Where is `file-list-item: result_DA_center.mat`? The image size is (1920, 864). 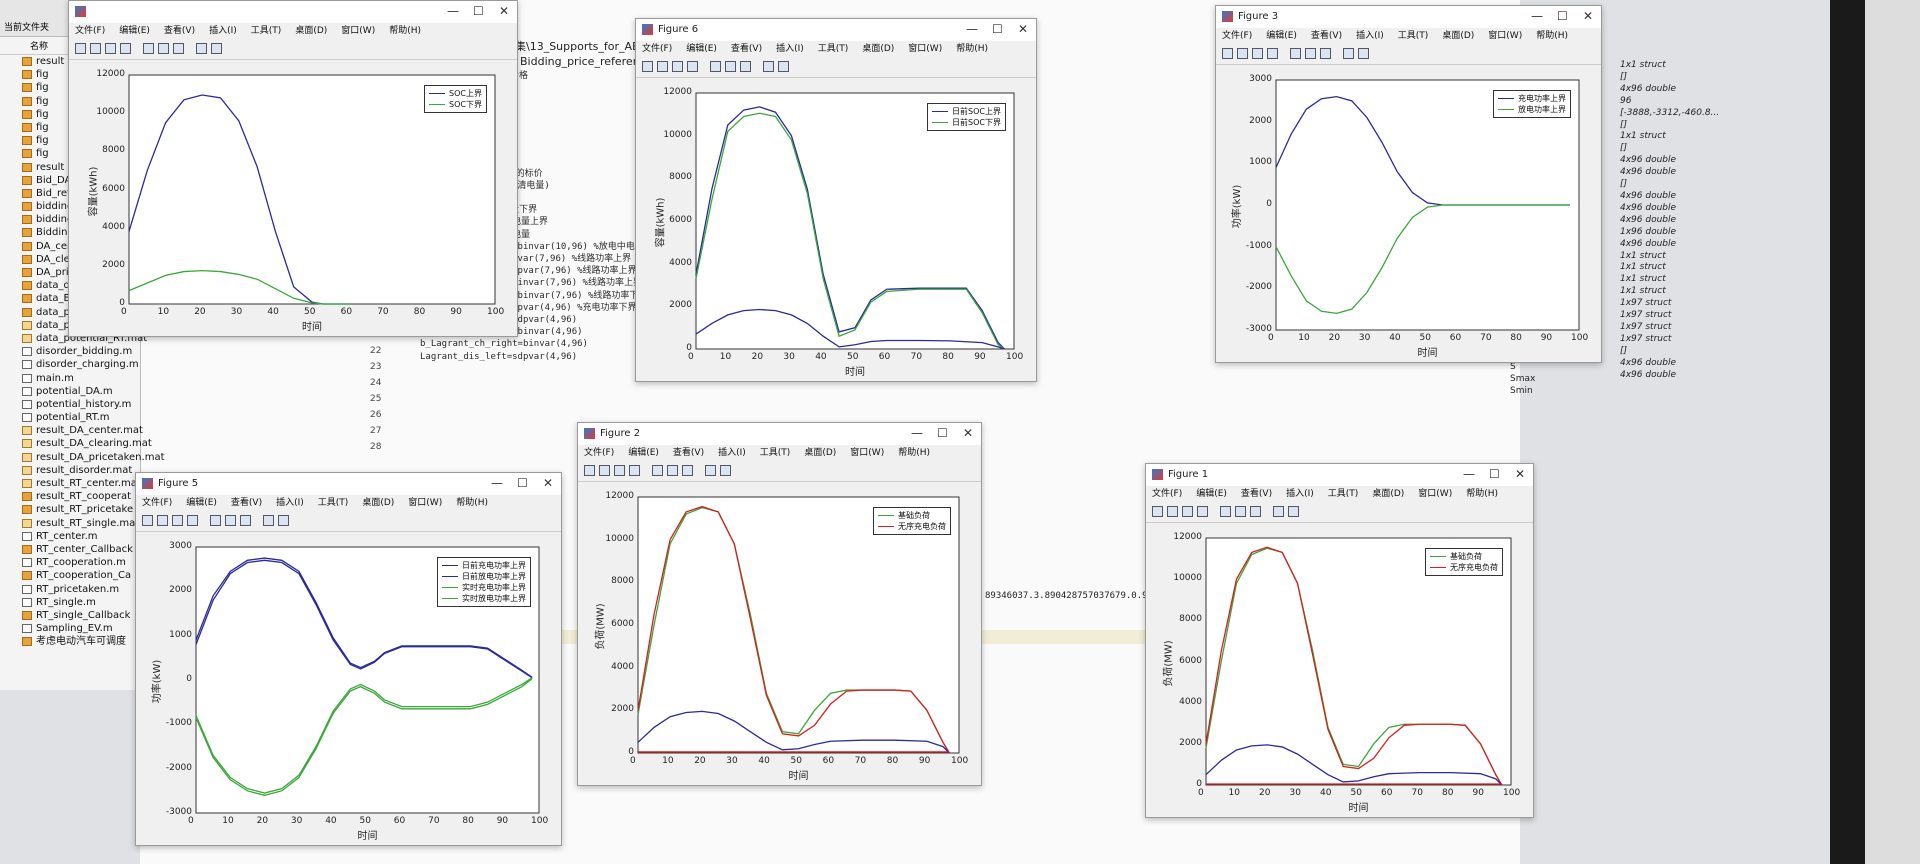 file-list-item: result_DA_center.mat is located at coordinates (71, 430).